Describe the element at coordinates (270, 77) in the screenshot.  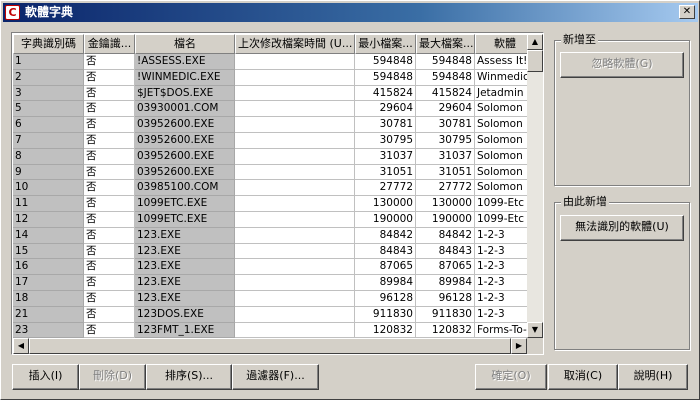
I see `table-row: 2否!WINMEDIC.EXE594848594848Winmedic!` at that location.